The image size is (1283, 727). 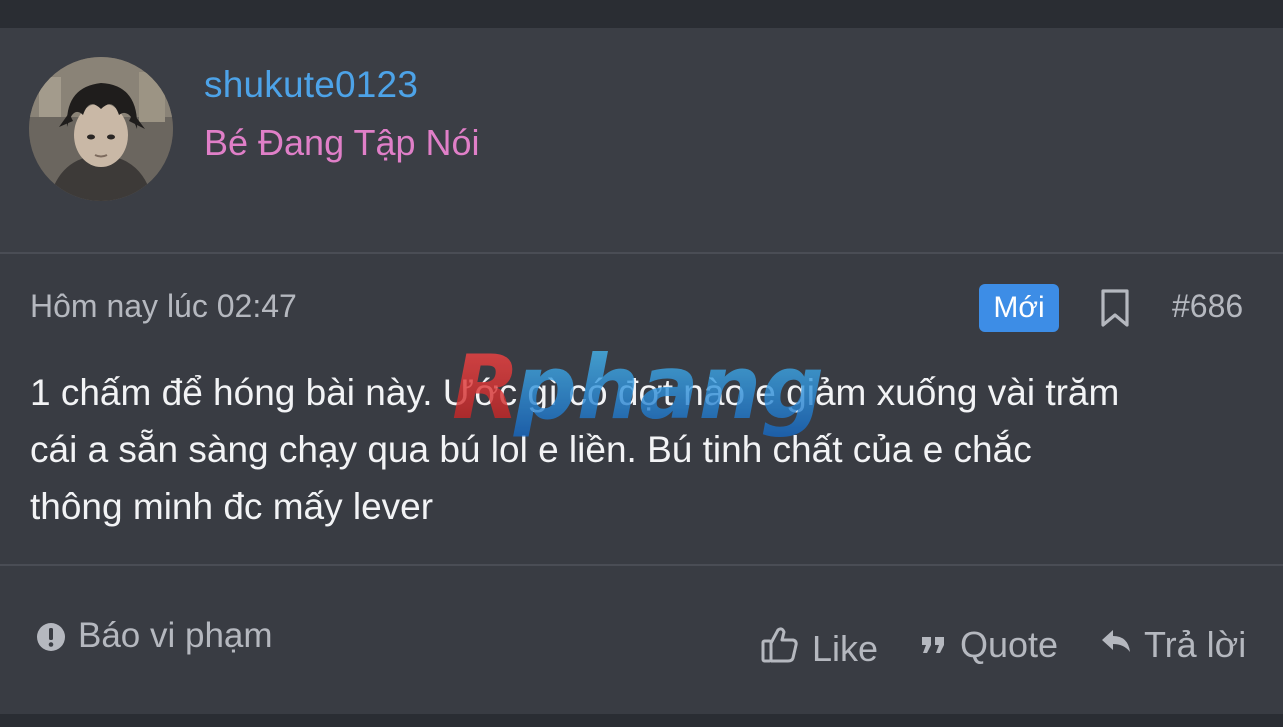 What do you see at coordinates (1115, 308) in the screenshot?
I see `bookmark-icon` at bounding box center [1115, 308].